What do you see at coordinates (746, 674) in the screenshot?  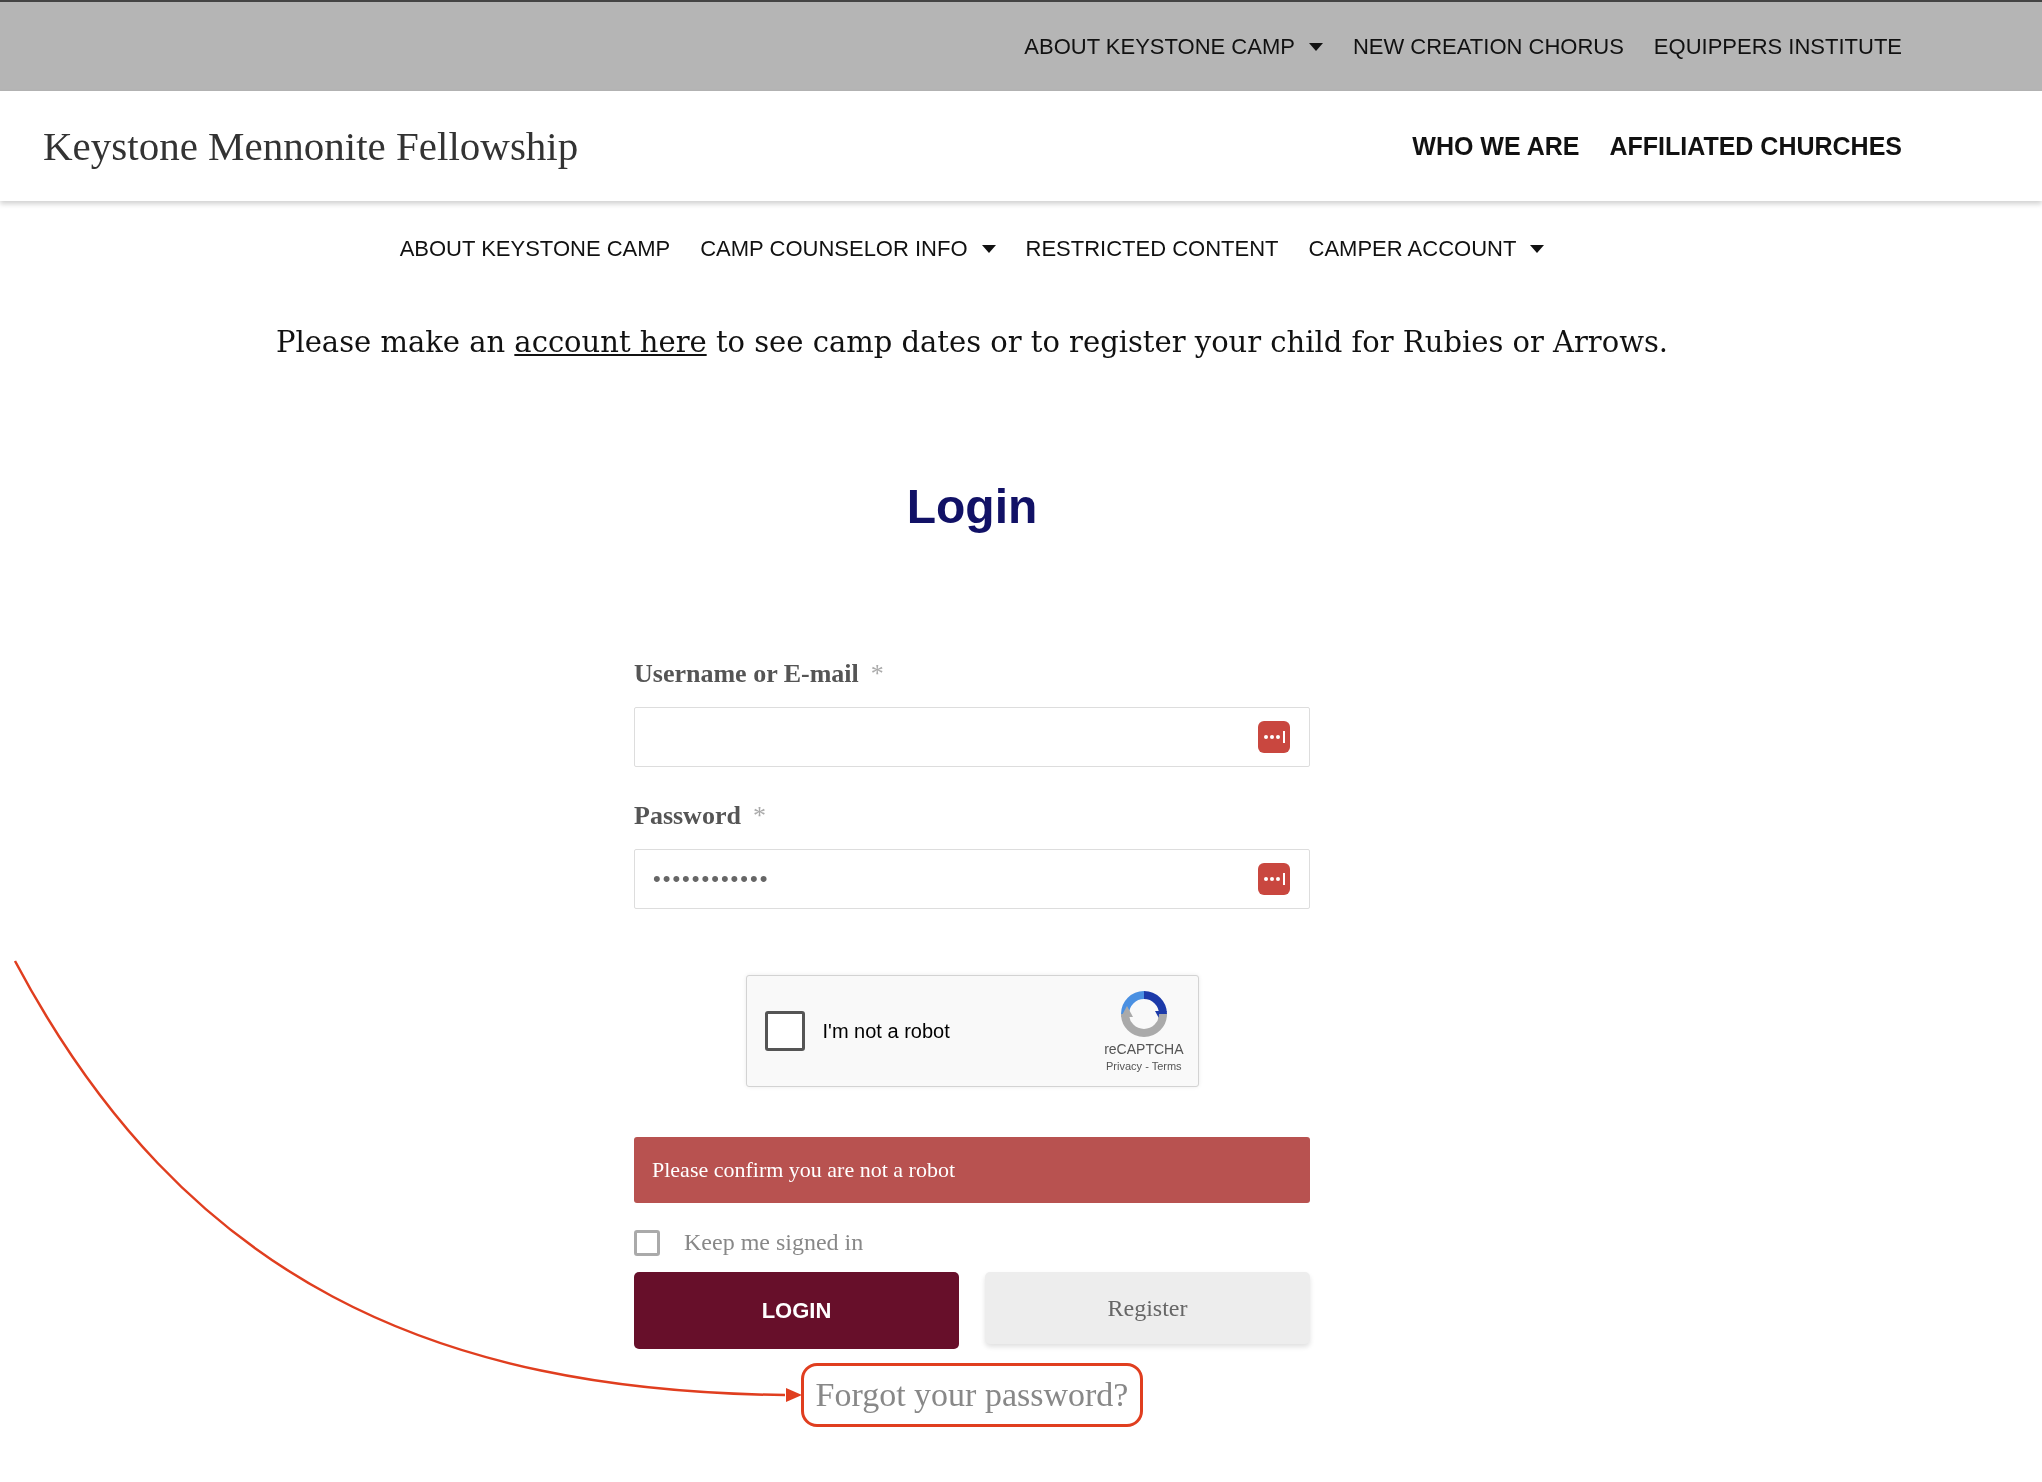 I see `field-label: Username or E-mail` at bounding box center [746, 674].